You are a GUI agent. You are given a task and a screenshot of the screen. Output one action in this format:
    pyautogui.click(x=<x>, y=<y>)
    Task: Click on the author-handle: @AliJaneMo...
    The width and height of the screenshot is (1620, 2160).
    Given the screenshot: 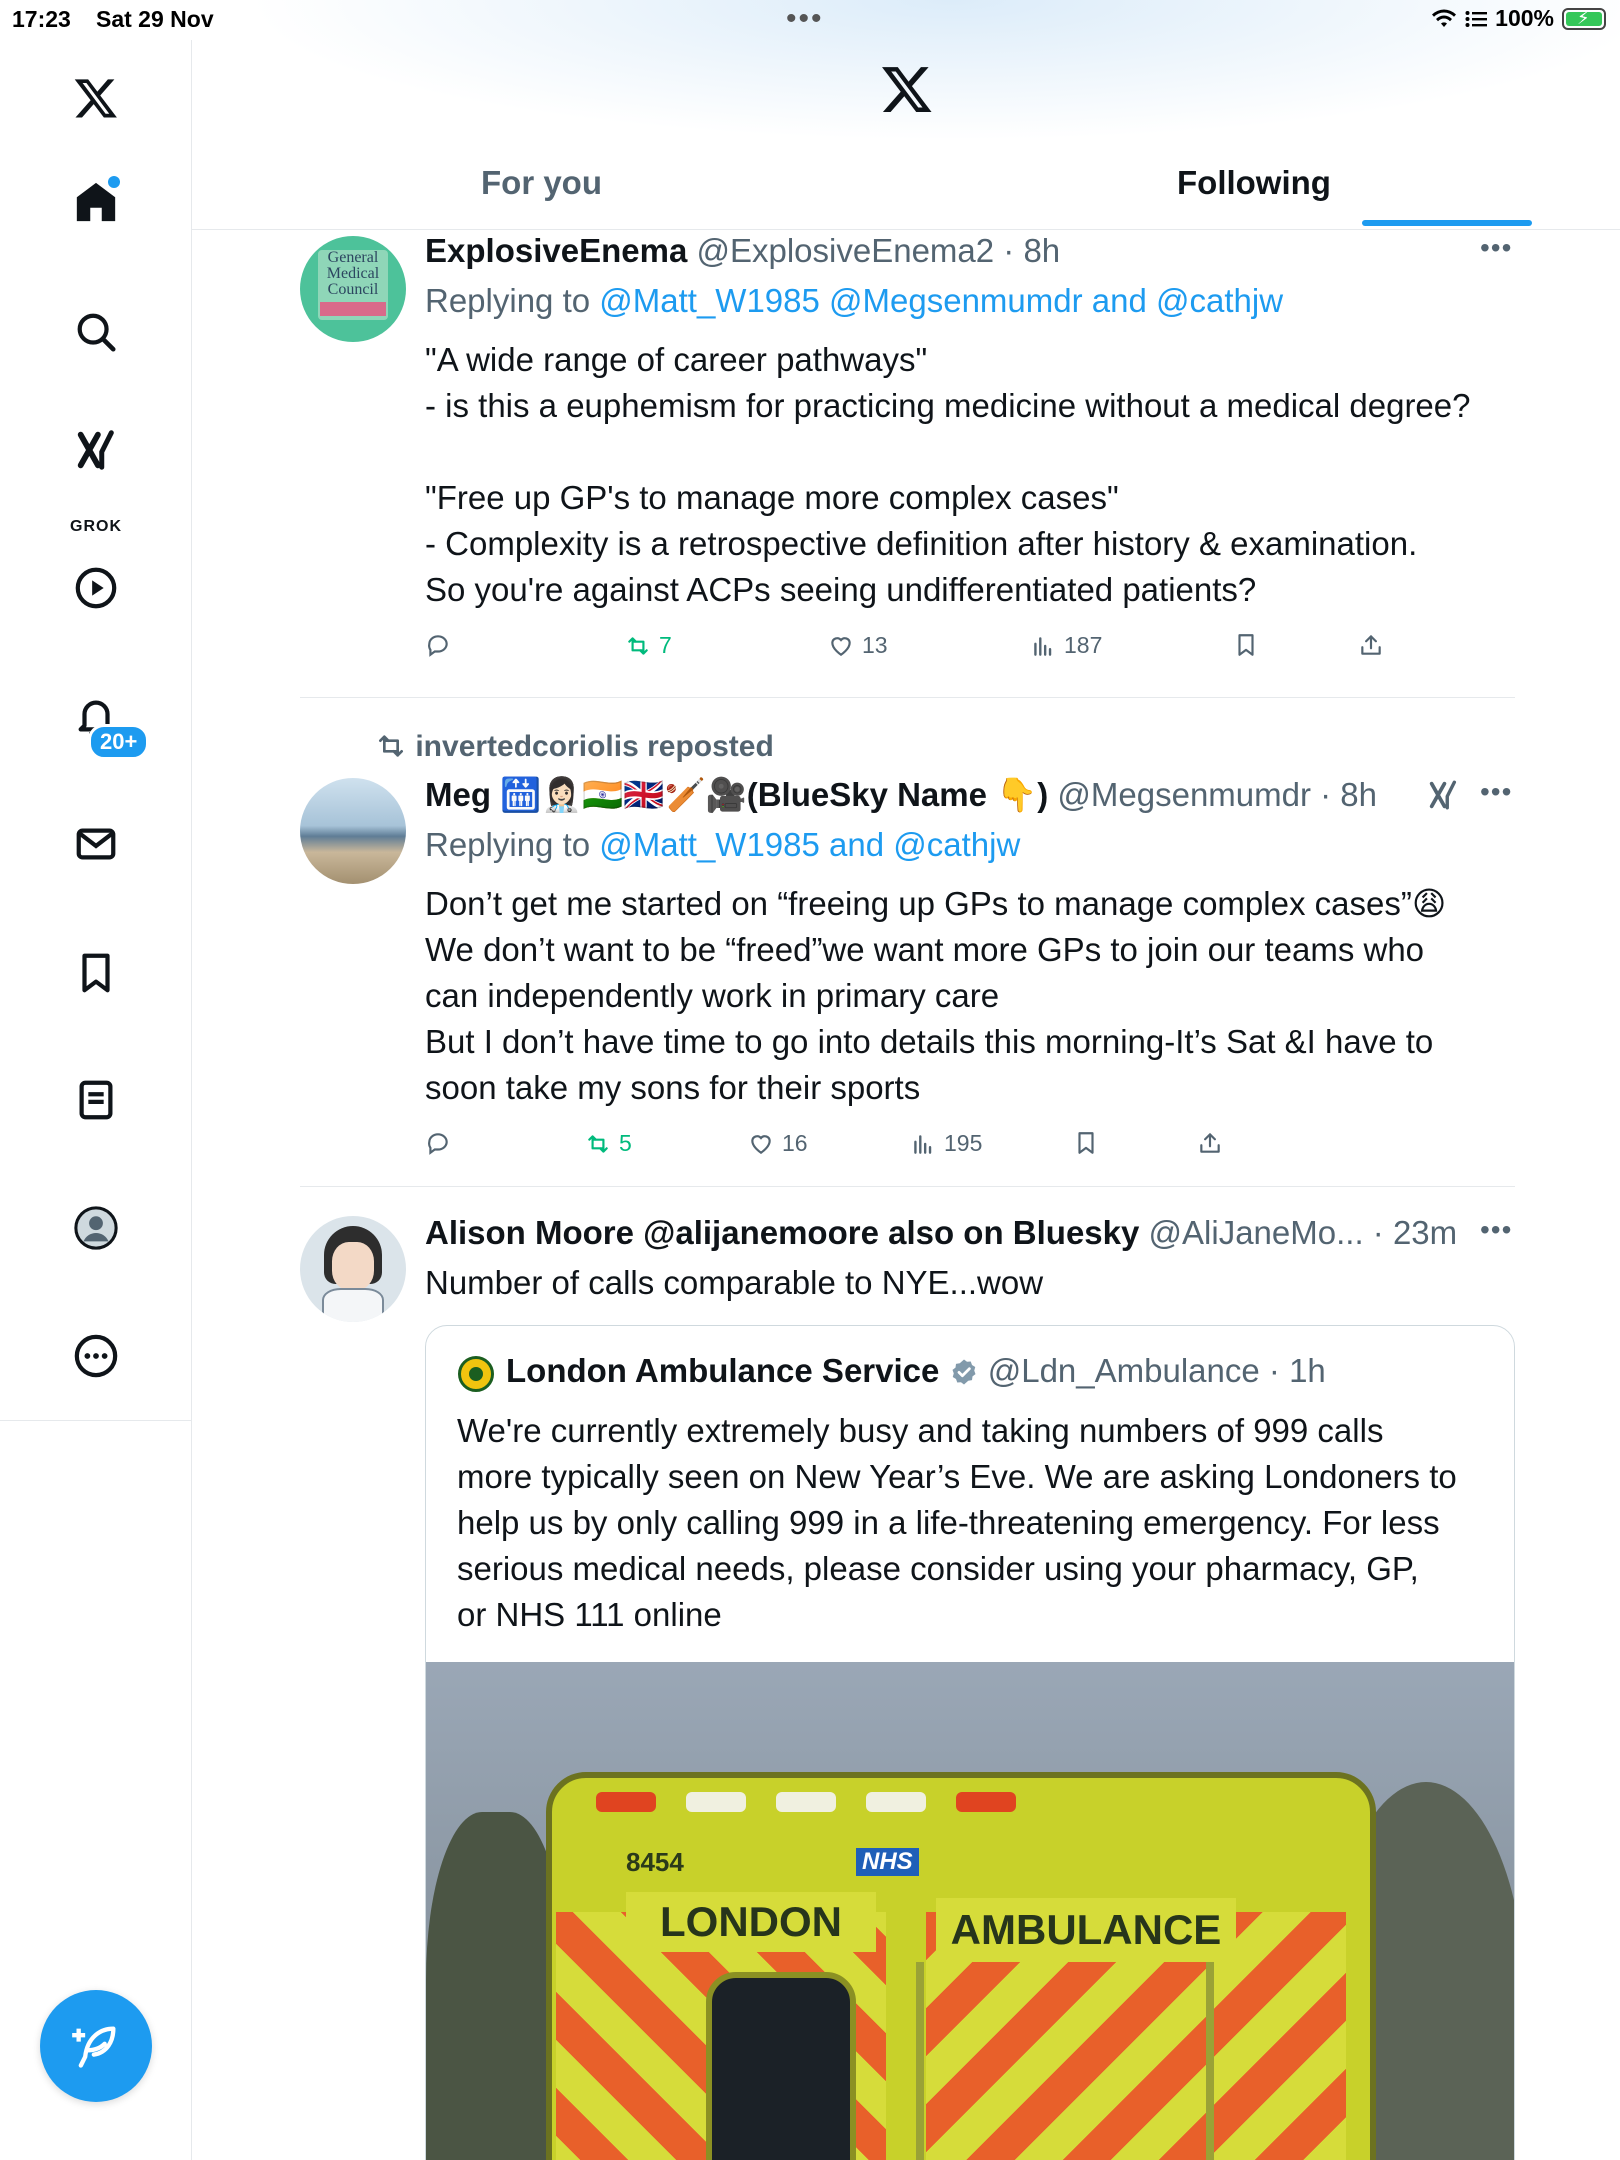 What is the action you would take?
    pyautogui.click(x=1256, y=1232)
    